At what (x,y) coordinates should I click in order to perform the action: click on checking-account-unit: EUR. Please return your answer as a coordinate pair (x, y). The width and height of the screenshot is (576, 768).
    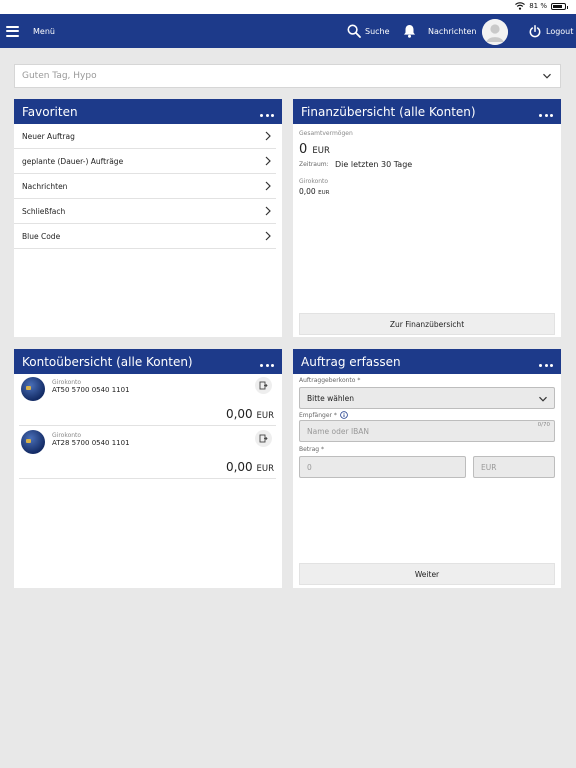
    Looking at the image, I should click on (324, 193).